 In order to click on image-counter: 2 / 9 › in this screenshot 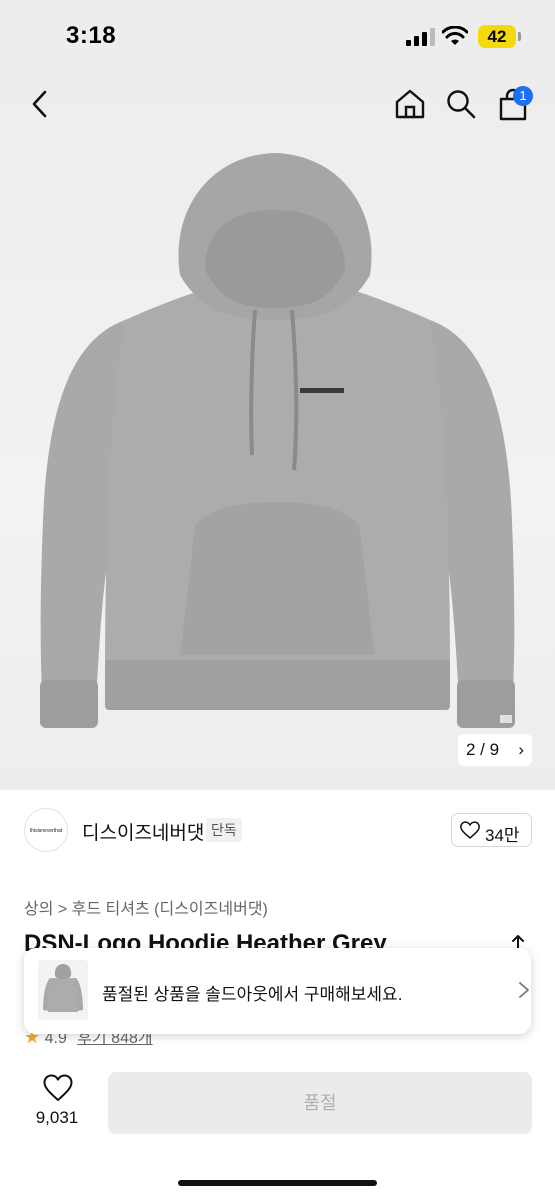, I will do `click(495, 750)`.